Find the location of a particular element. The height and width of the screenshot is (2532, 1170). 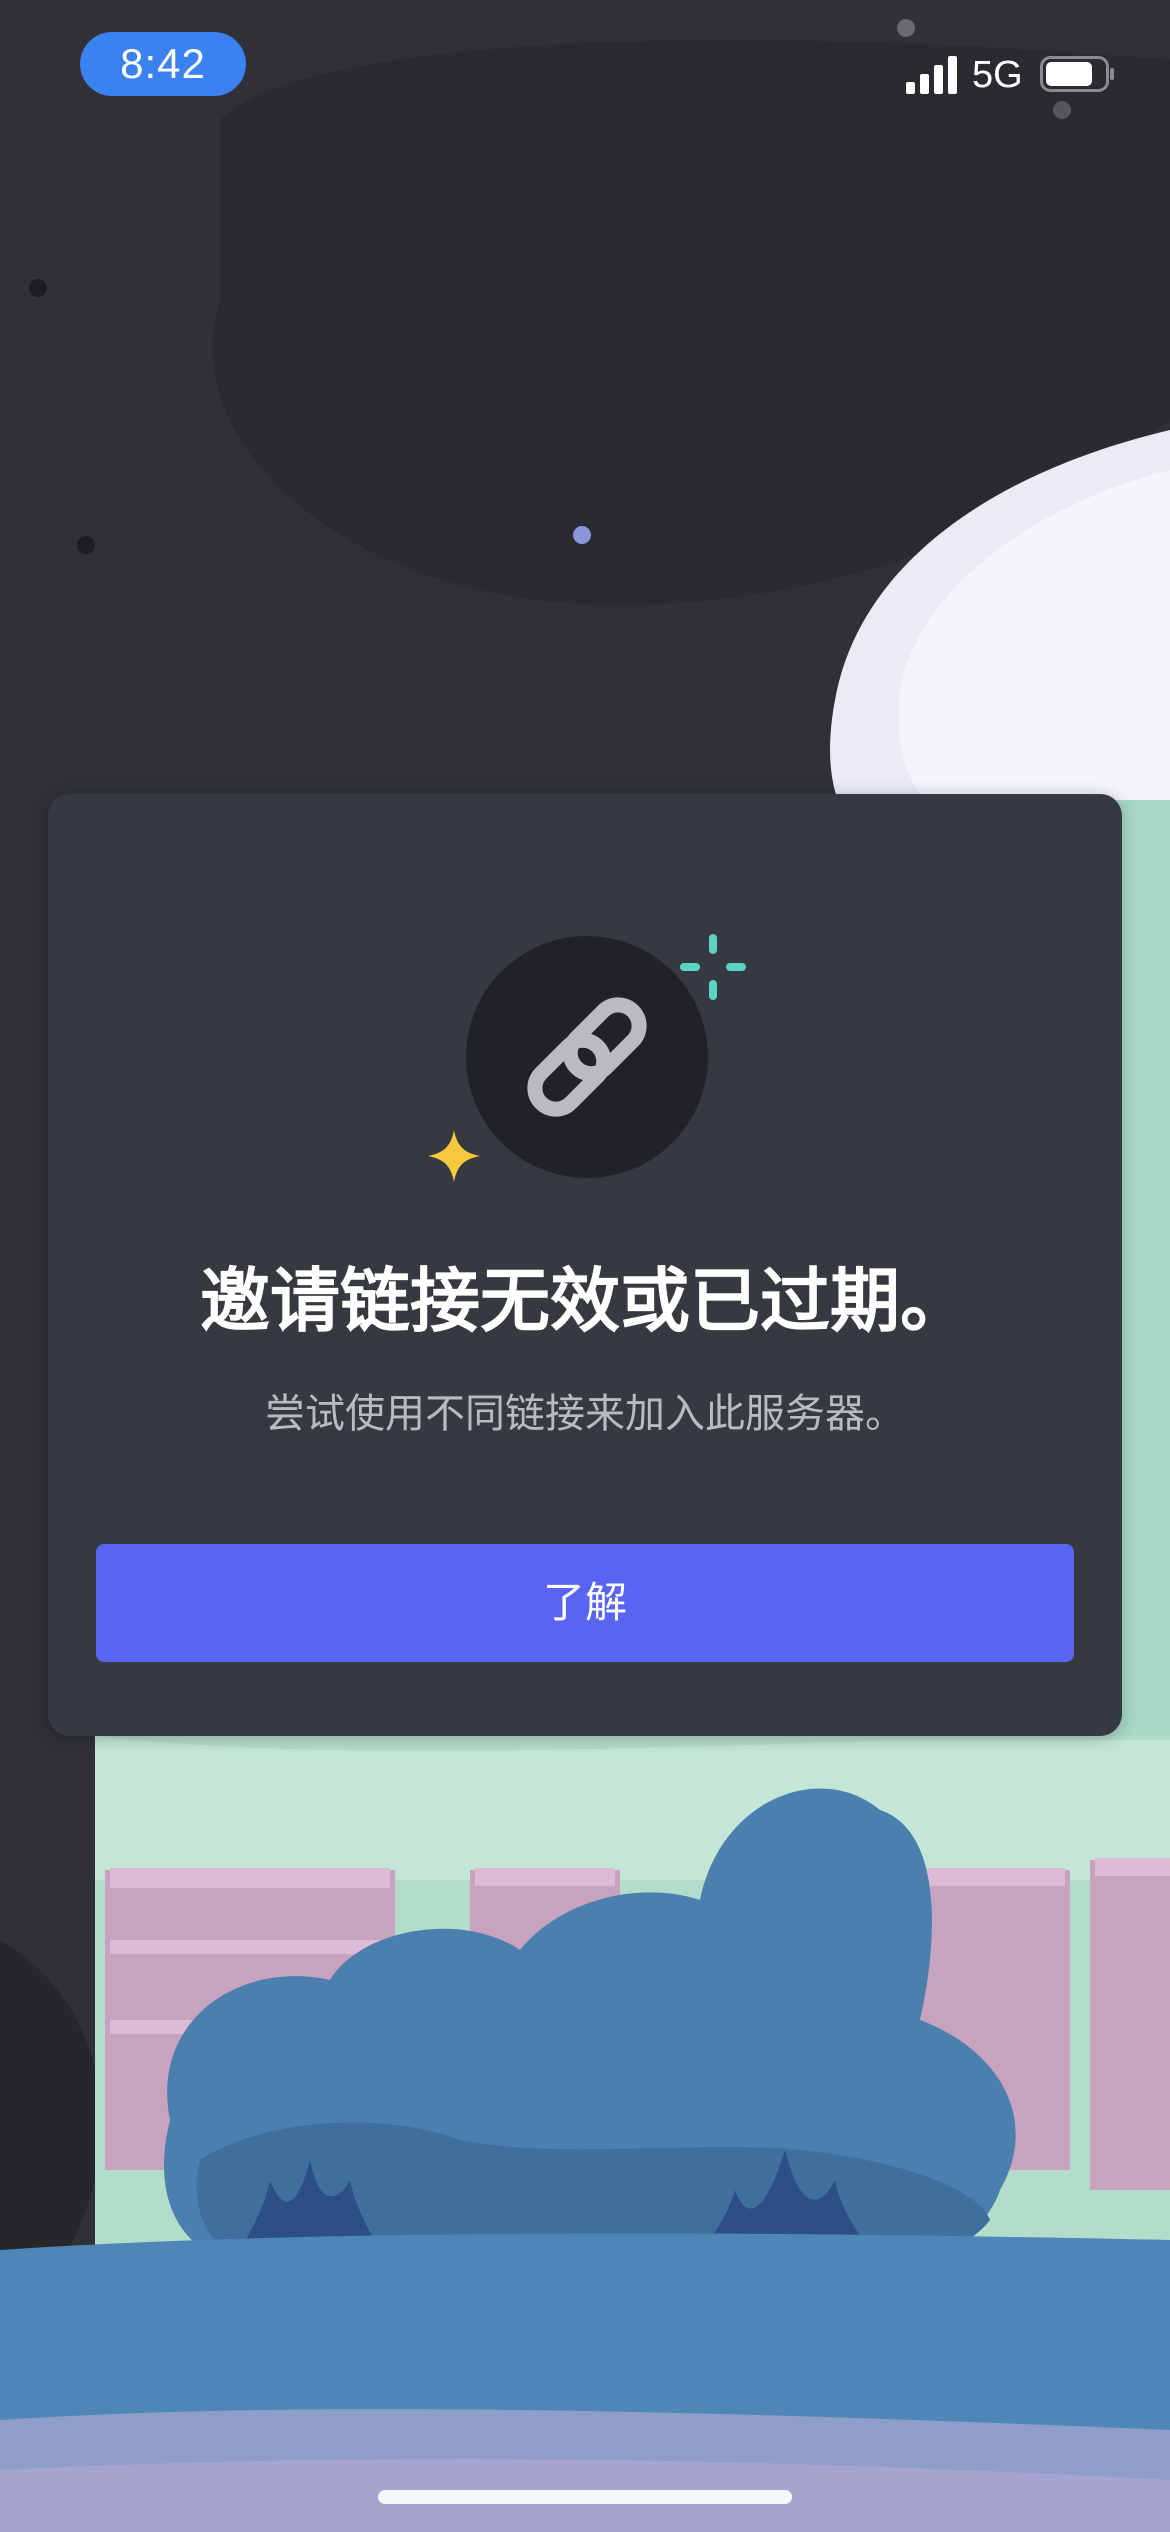

sparkle-teal-icon is located at coordinates (713, 967).